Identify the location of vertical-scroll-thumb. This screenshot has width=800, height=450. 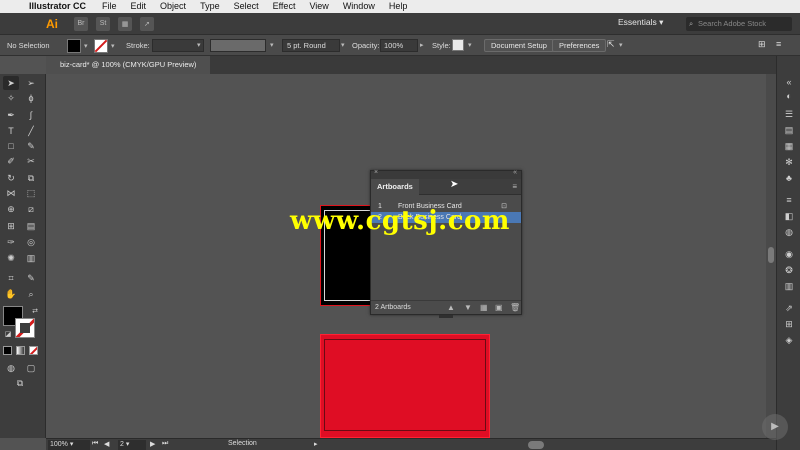
(771, 255).